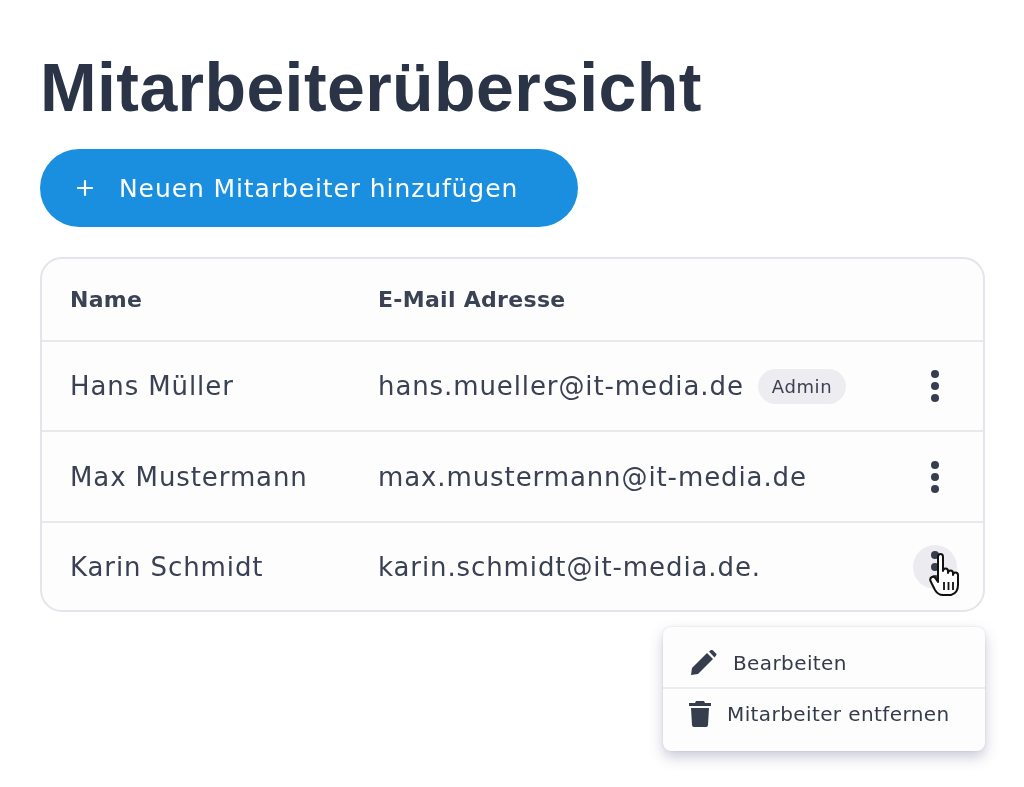  I want to click on name-cell: Max Mustermann, so click(189, 476).